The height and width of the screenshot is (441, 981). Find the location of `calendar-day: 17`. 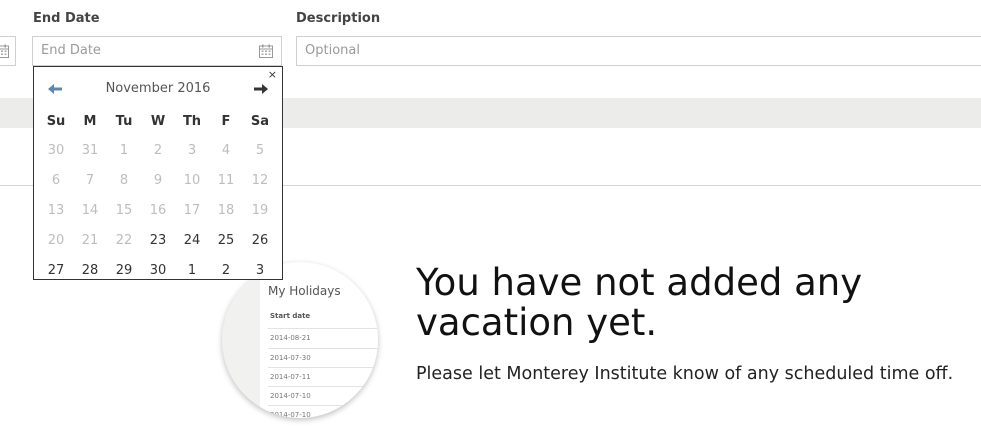

calendar-day: 17 is located at coordinates (192, 210).